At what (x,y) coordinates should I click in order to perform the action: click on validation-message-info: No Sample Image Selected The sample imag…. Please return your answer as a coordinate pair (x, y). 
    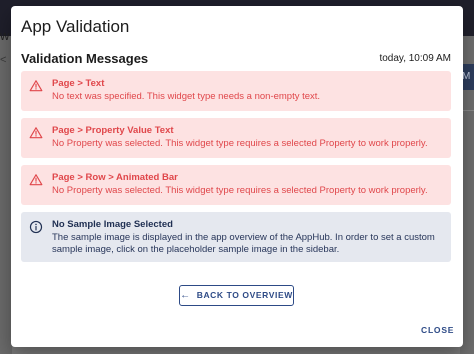
    Looking at the image, I should click on (236, 237).